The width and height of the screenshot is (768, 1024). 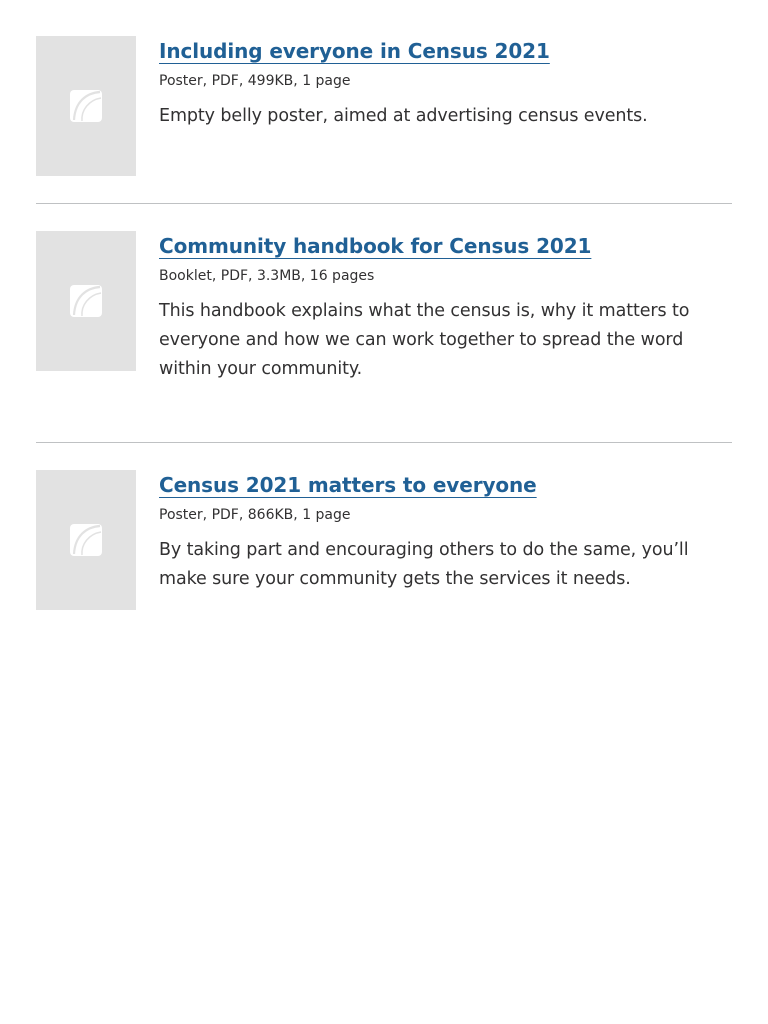 I want to click on document-meta: PosterPDF499KB1 page, so click(x=445, y=81).